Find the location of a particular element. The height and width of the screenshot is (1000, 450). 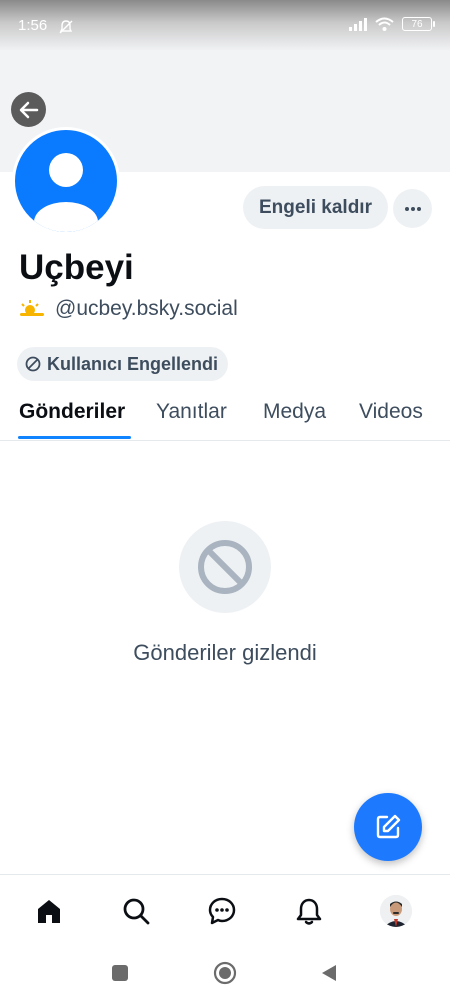

nav-chat is located at coordinates (222, 911).